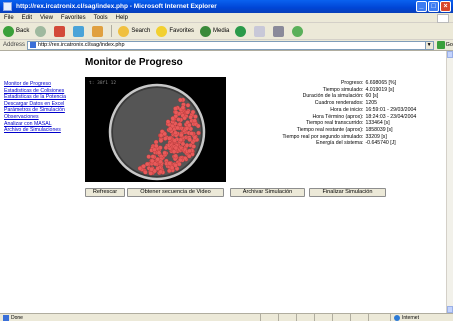  What do you see at coordinates (214, 31) in the screenshot?
I see `media-button: Media` at bounding box center [214, 31].